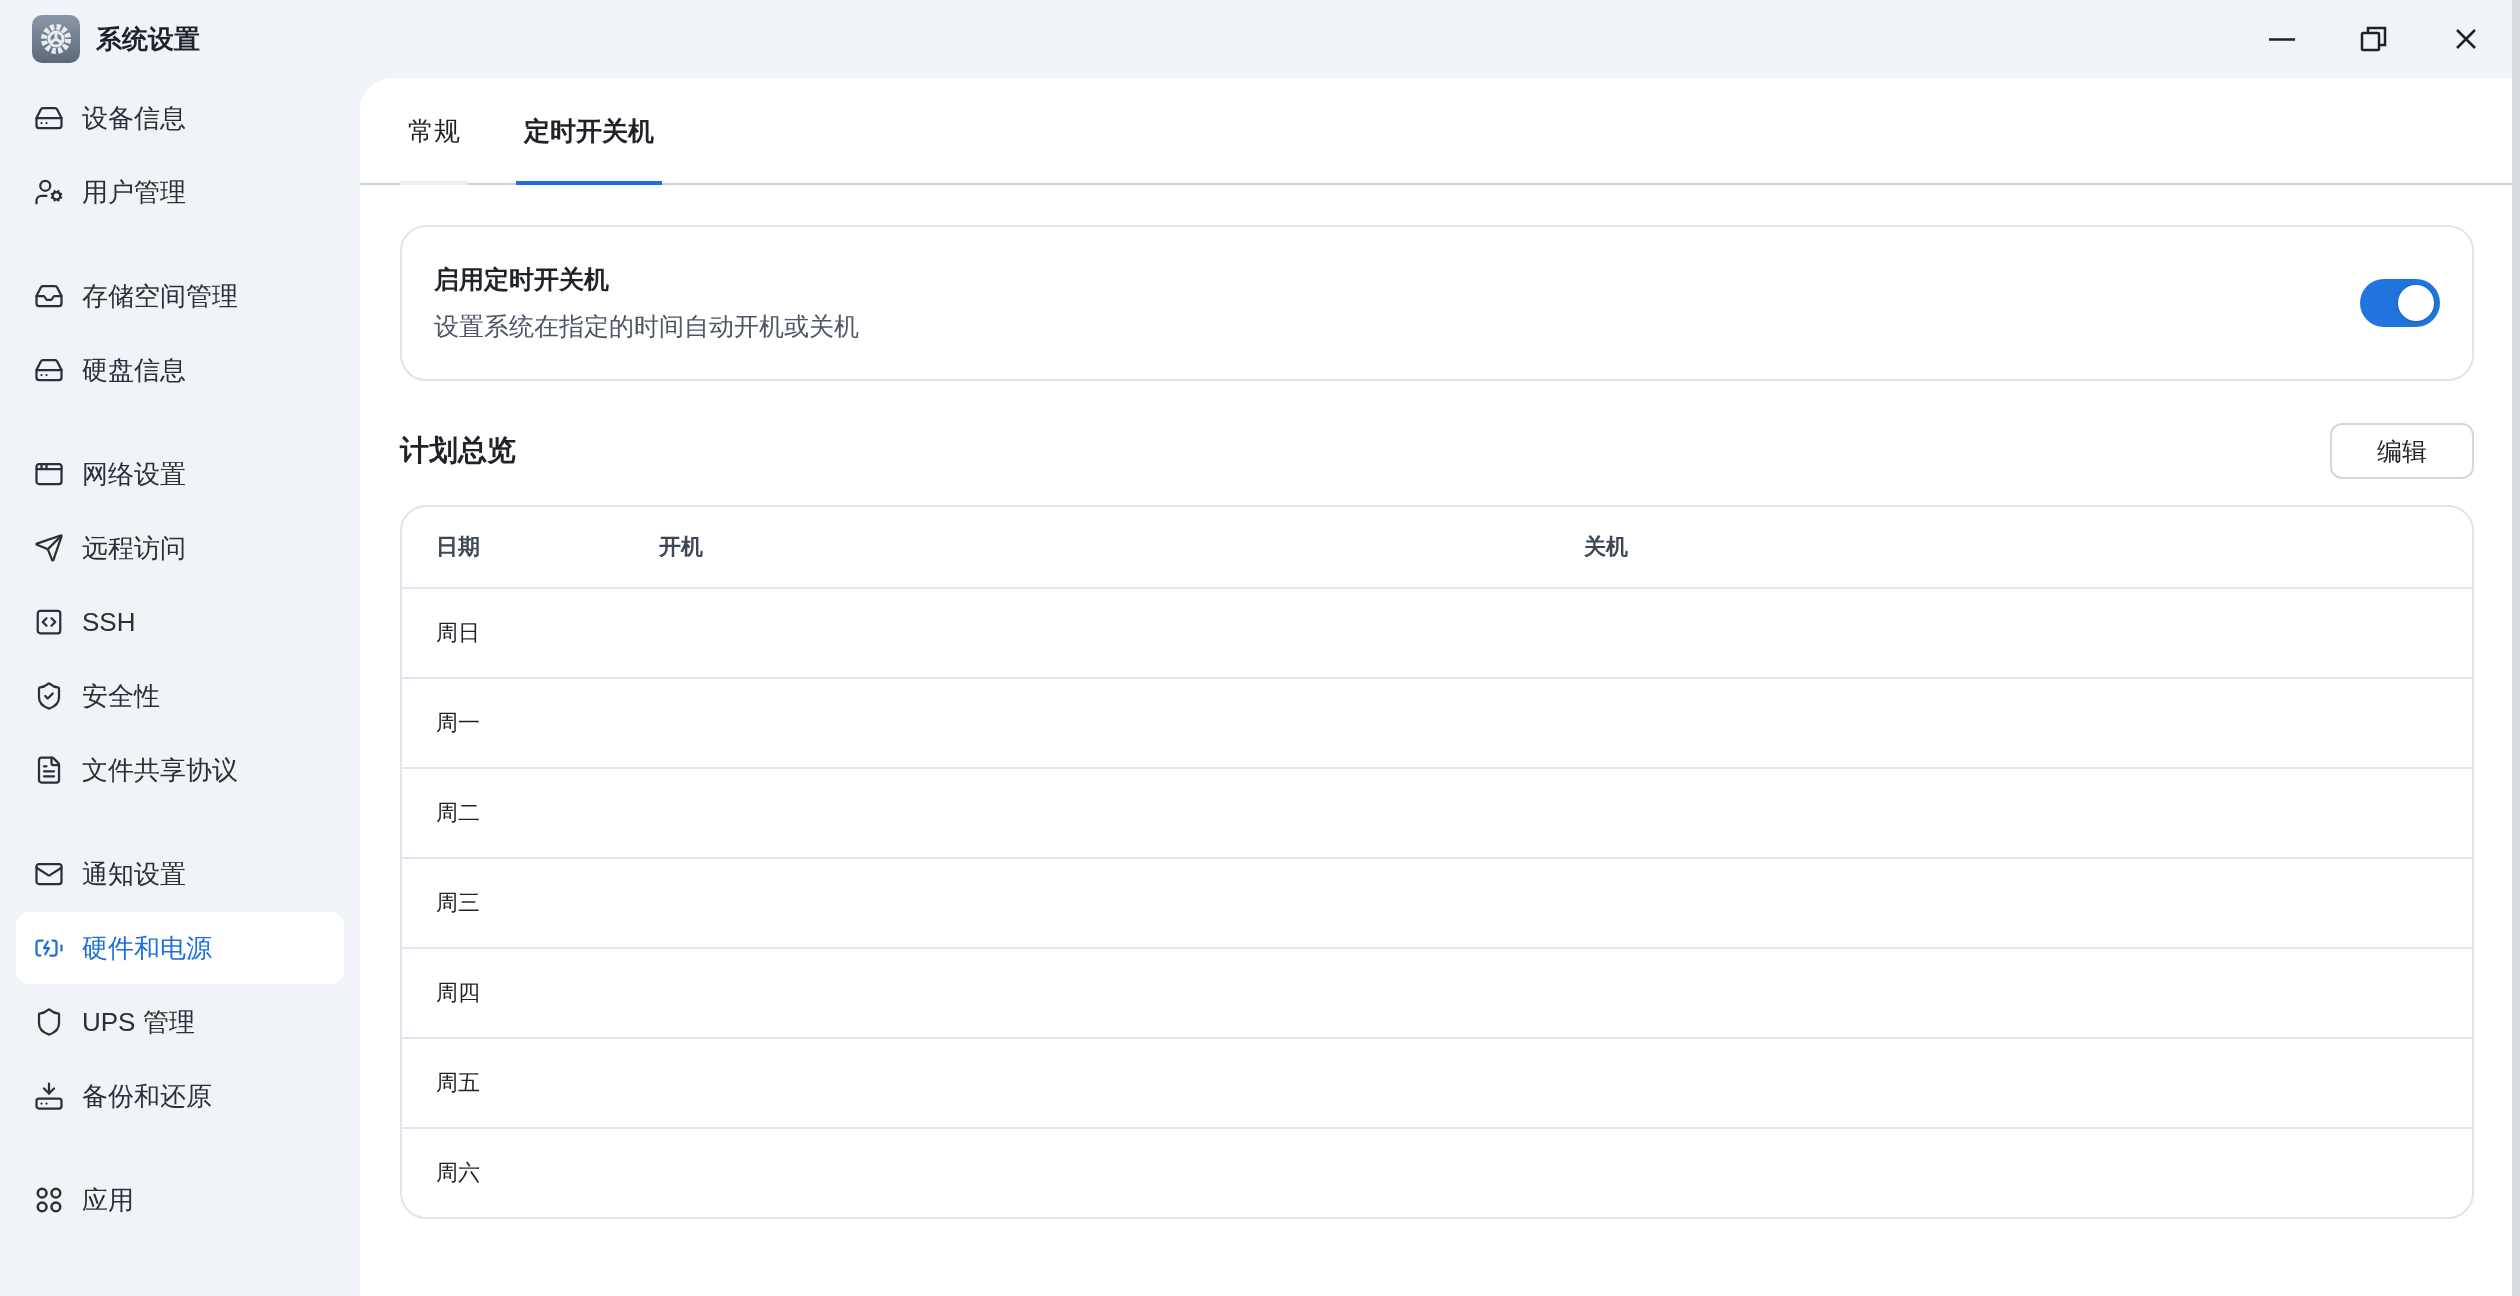 The image size is (2520, 1296). I want to click on table-cell-text: 周六, so click(458, 1173).